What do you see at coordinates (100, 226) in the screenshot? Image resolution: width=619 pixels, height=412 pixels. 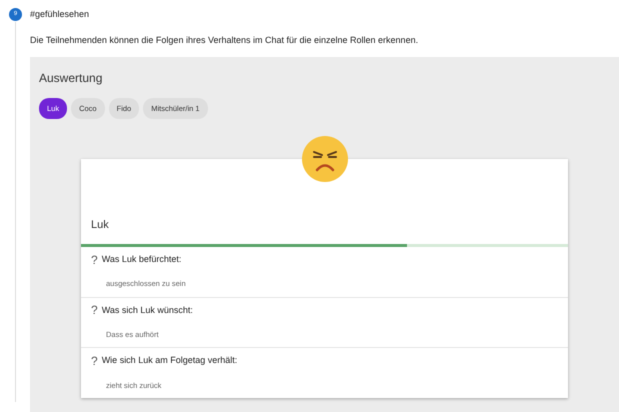 I see `card-name: Luk` at bounding box center [100, 226].